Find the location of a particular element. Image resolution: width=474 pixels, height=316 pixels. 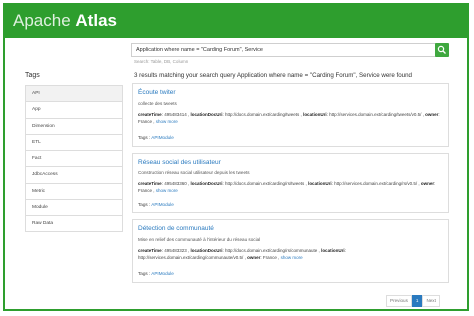

tag-item-dimension: Dimension is located at coordinates (74, 125).